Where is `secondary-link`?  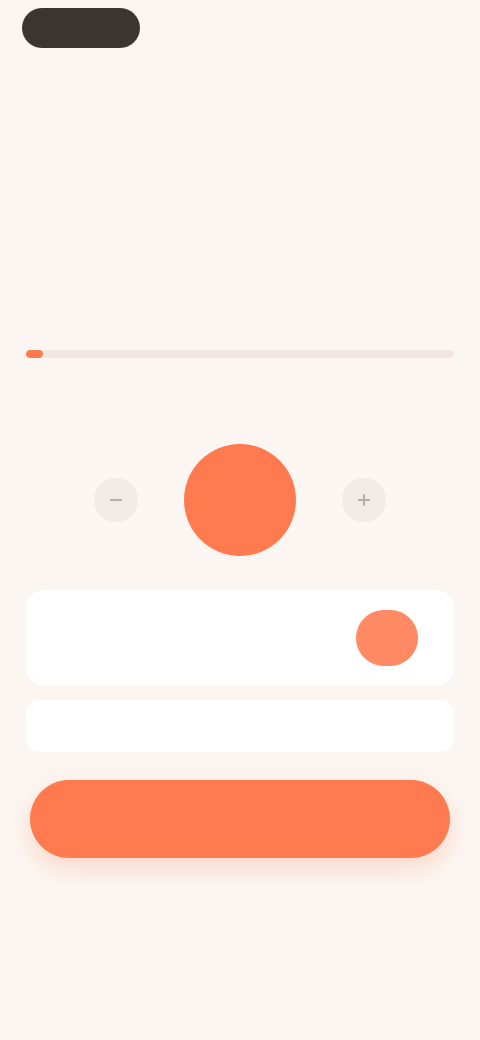 secondary-link is located at coordinates (240, 726).